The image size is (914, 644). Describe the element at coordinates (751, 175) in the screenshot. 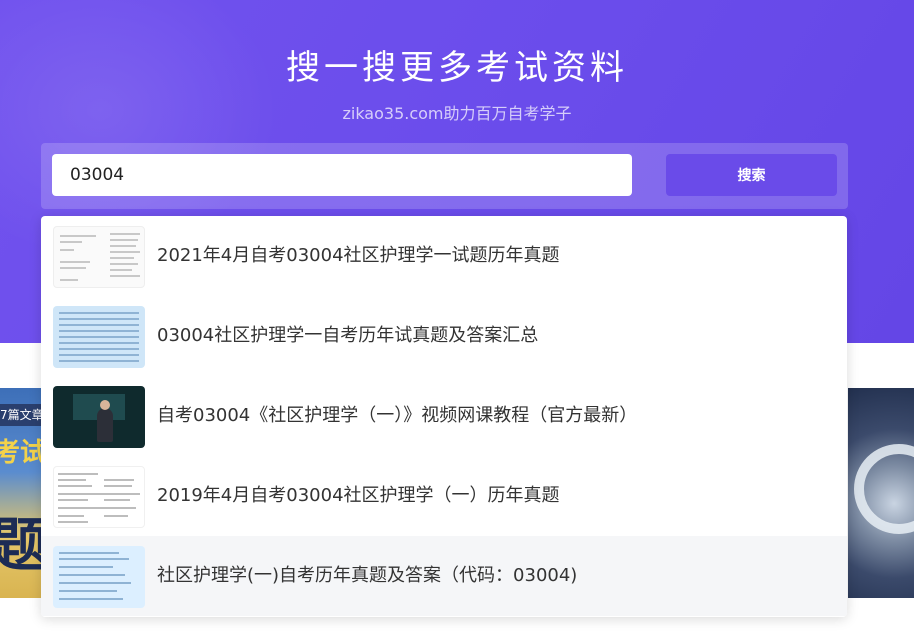

I see `search-button: 搜索` at that location.